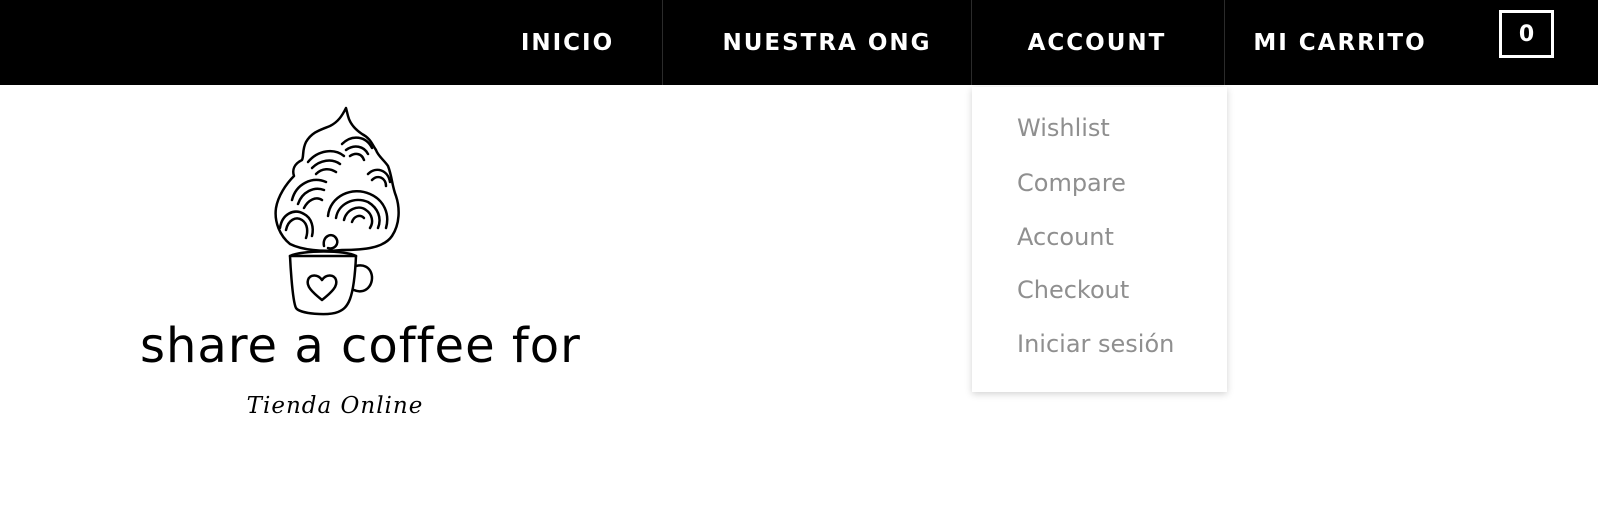 The width and height of the screenshot is (1598, 526). I want to click on nav-link-account: ACCOUNT, so click(1097, 42).